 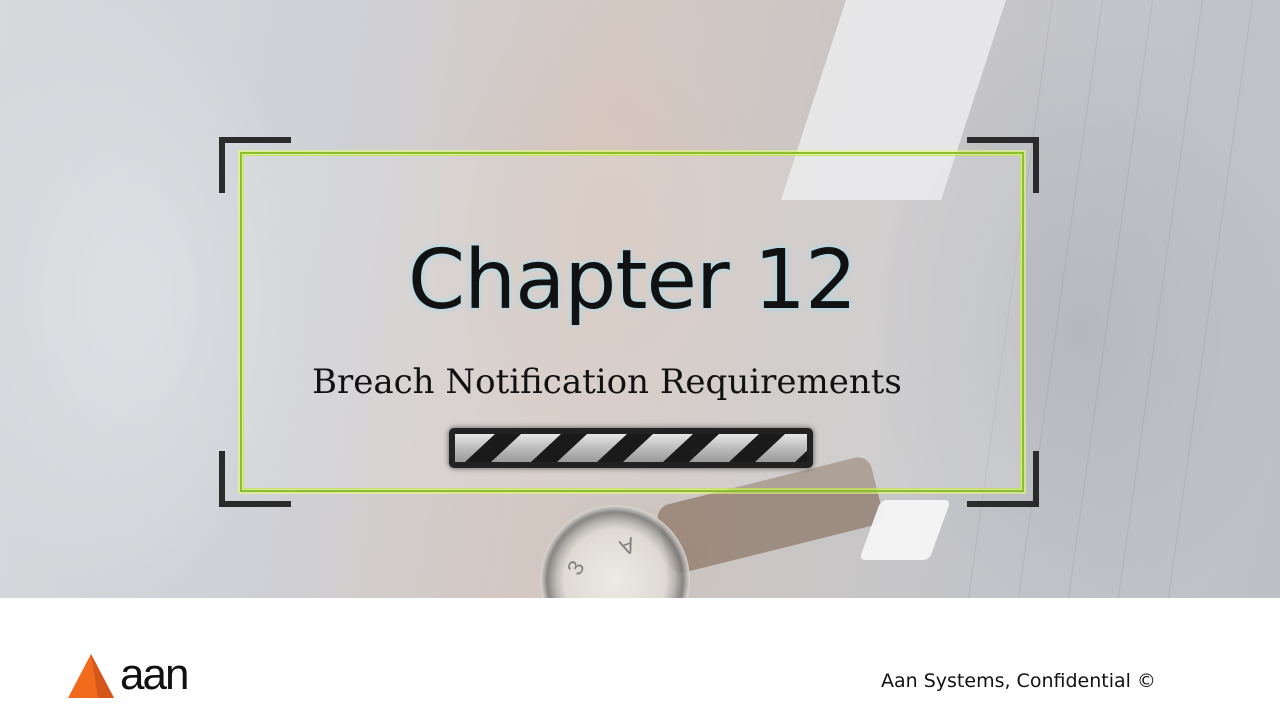 What do you see at coordinates (575, 568) in the screenshot?
I see `watch-numeral: 3` at bounding box center [575, 568].